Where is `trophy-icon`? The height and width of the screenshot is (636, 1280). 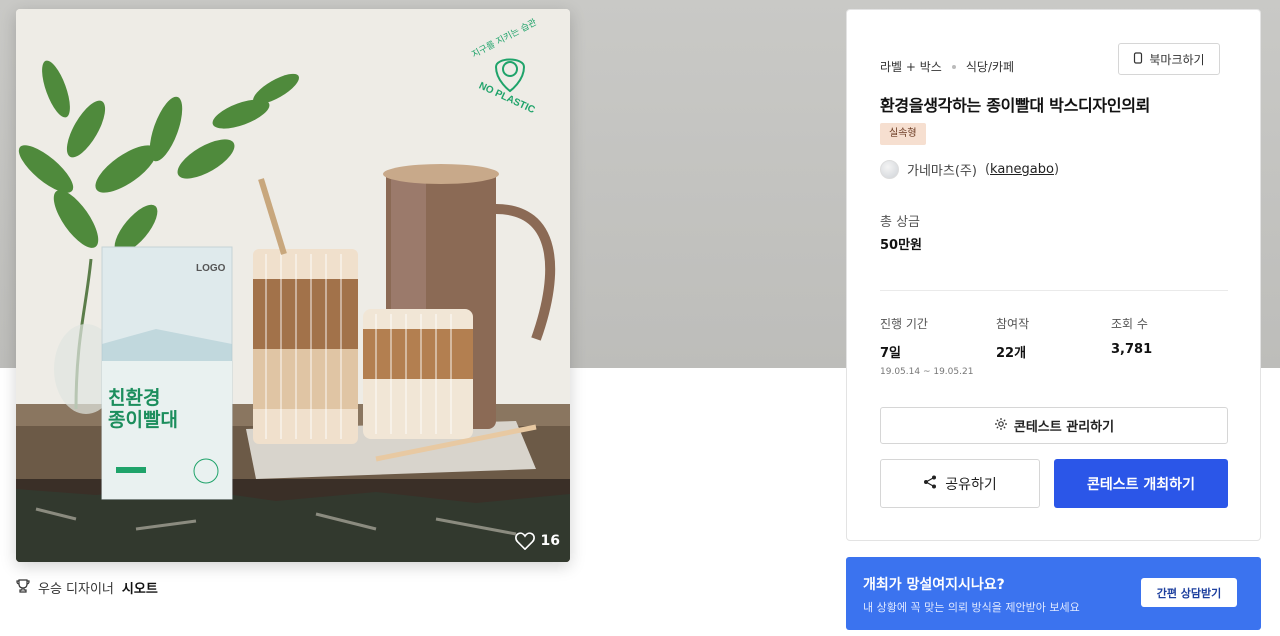 trophy-icon is located at coordinates (23, 587).